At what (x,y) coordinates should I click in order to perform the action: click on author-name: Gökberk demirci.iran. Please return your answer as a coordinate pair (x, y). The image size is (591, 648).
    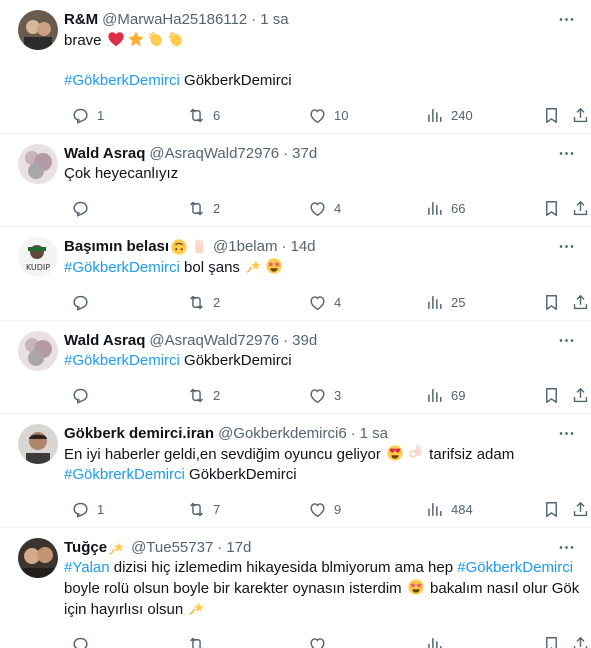
    Looking at the image, I should click on (139, 434).